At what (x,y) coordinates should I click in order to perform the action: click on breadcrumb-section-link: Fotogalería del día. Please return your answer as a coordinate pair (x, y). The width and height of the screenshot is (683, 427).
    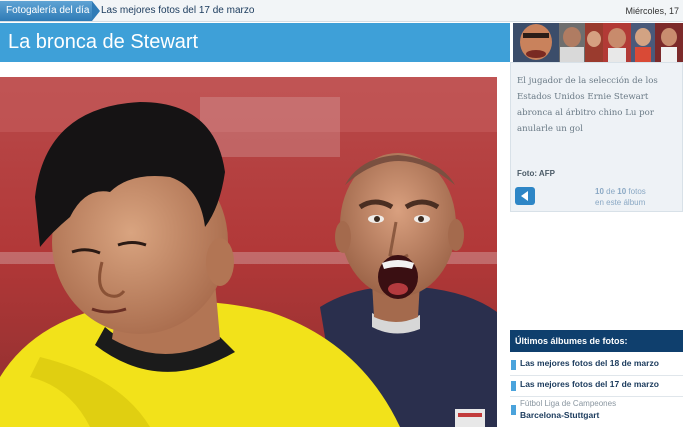
    Looking at the image, I should click on (46, 11).